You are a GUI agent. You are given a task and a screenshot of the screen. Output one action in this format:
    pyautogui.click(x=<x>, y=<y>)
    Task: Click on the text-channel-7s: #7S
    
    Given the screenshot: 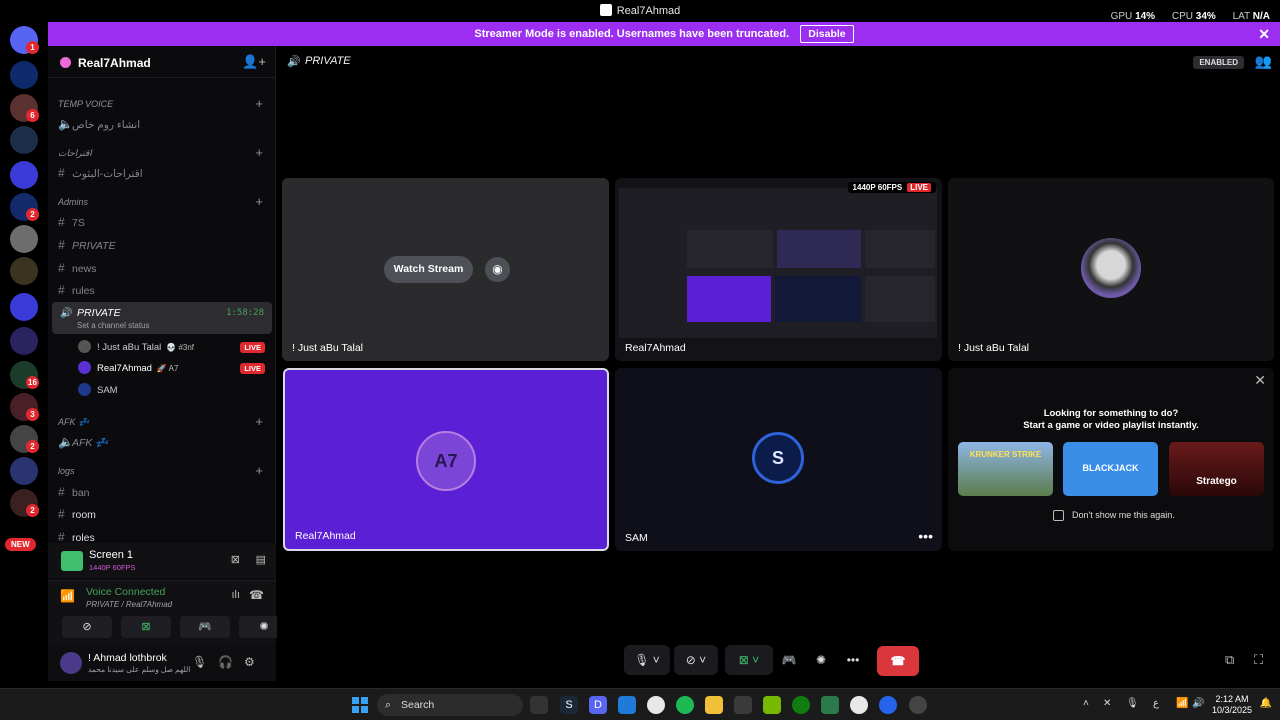 What is the action you would take?
    pyautogui.click(x=71, y=222)
    